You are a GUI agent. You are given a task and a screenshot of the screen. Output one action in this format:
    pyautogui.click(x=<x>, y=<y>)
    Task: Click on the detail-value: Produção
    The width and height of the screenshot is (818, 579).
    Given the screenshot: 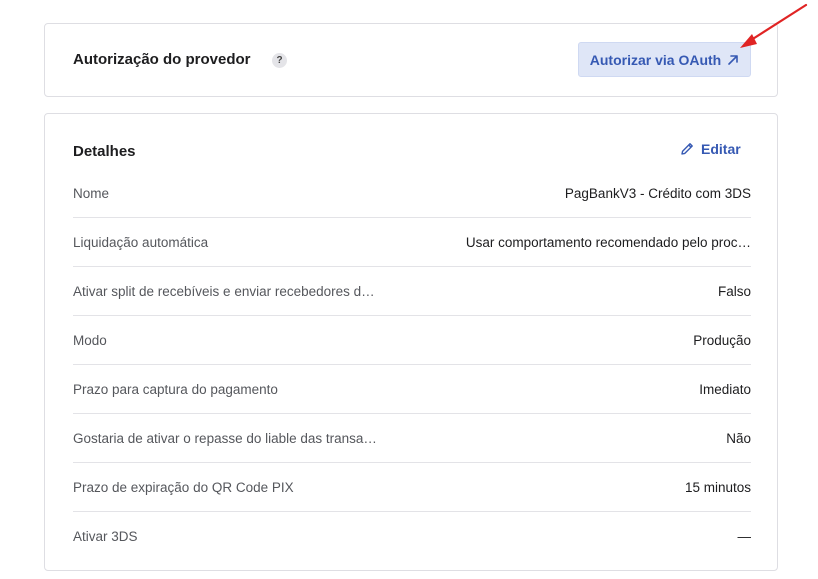 What is the action you would take?
    pyautogui.click(x=722, y=340)
    